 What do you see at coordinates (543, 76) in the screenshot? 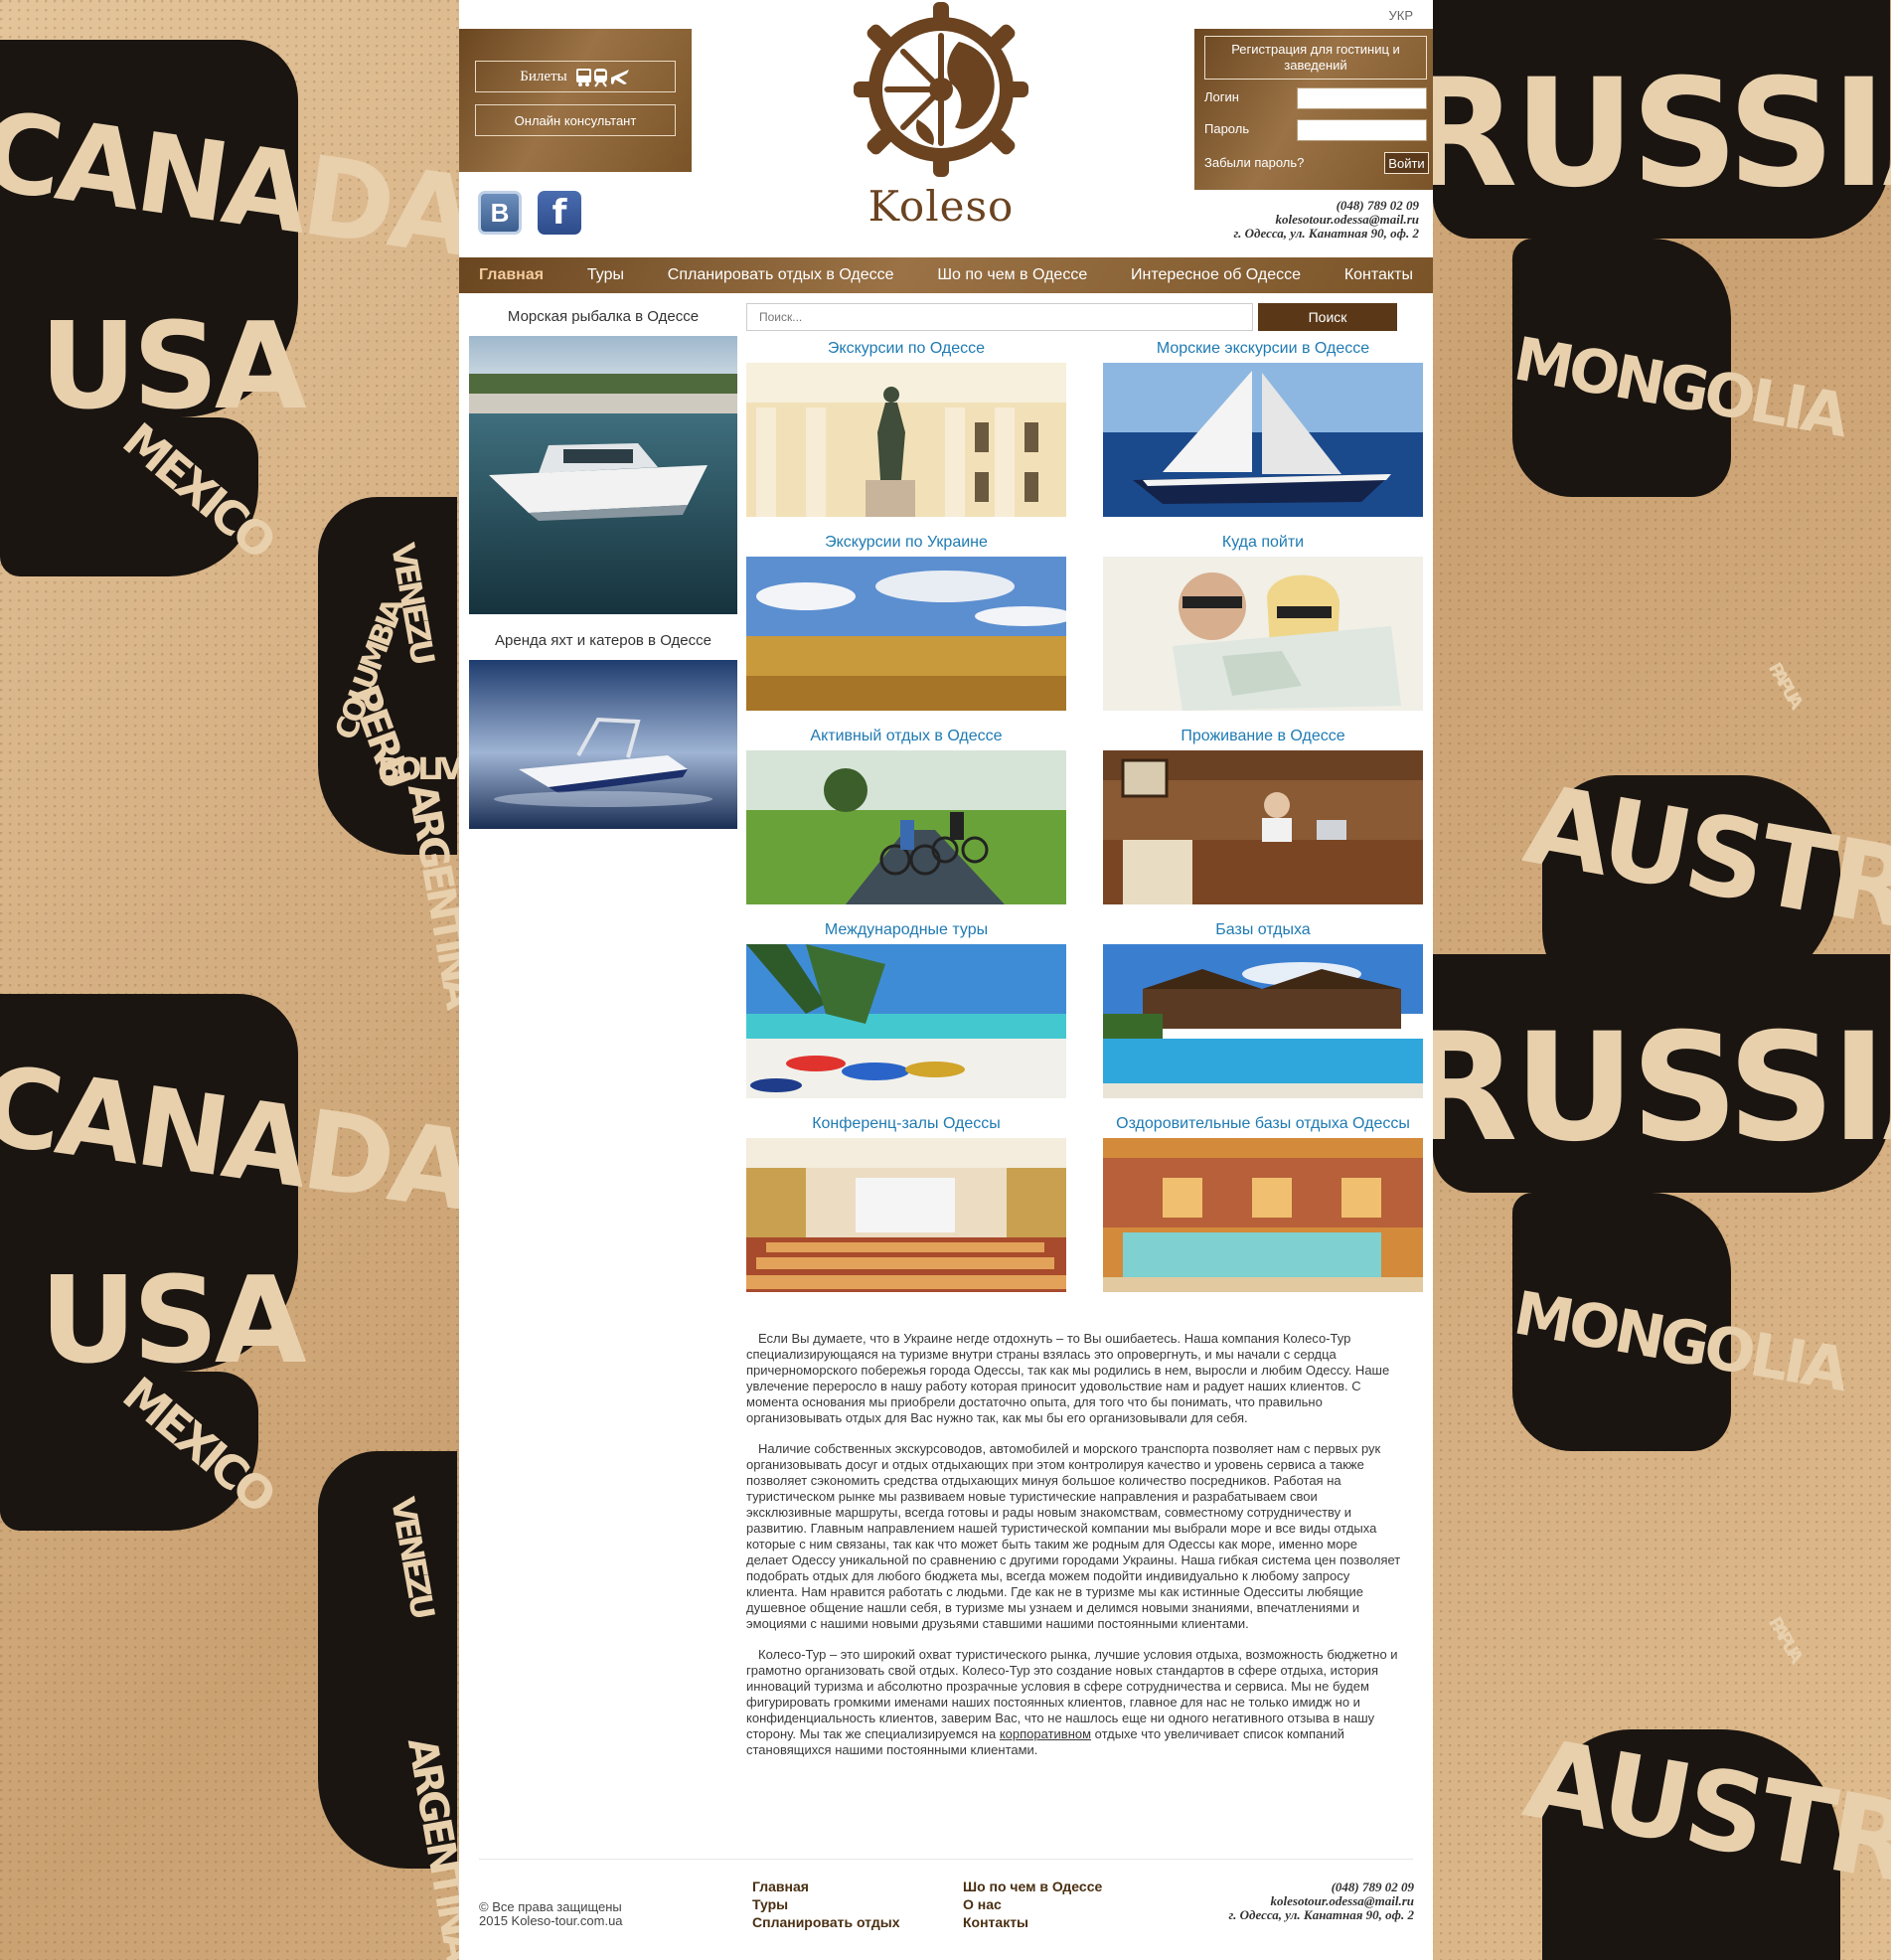
I see `tickets-label: Билеты` at bounding box center [543, 76].